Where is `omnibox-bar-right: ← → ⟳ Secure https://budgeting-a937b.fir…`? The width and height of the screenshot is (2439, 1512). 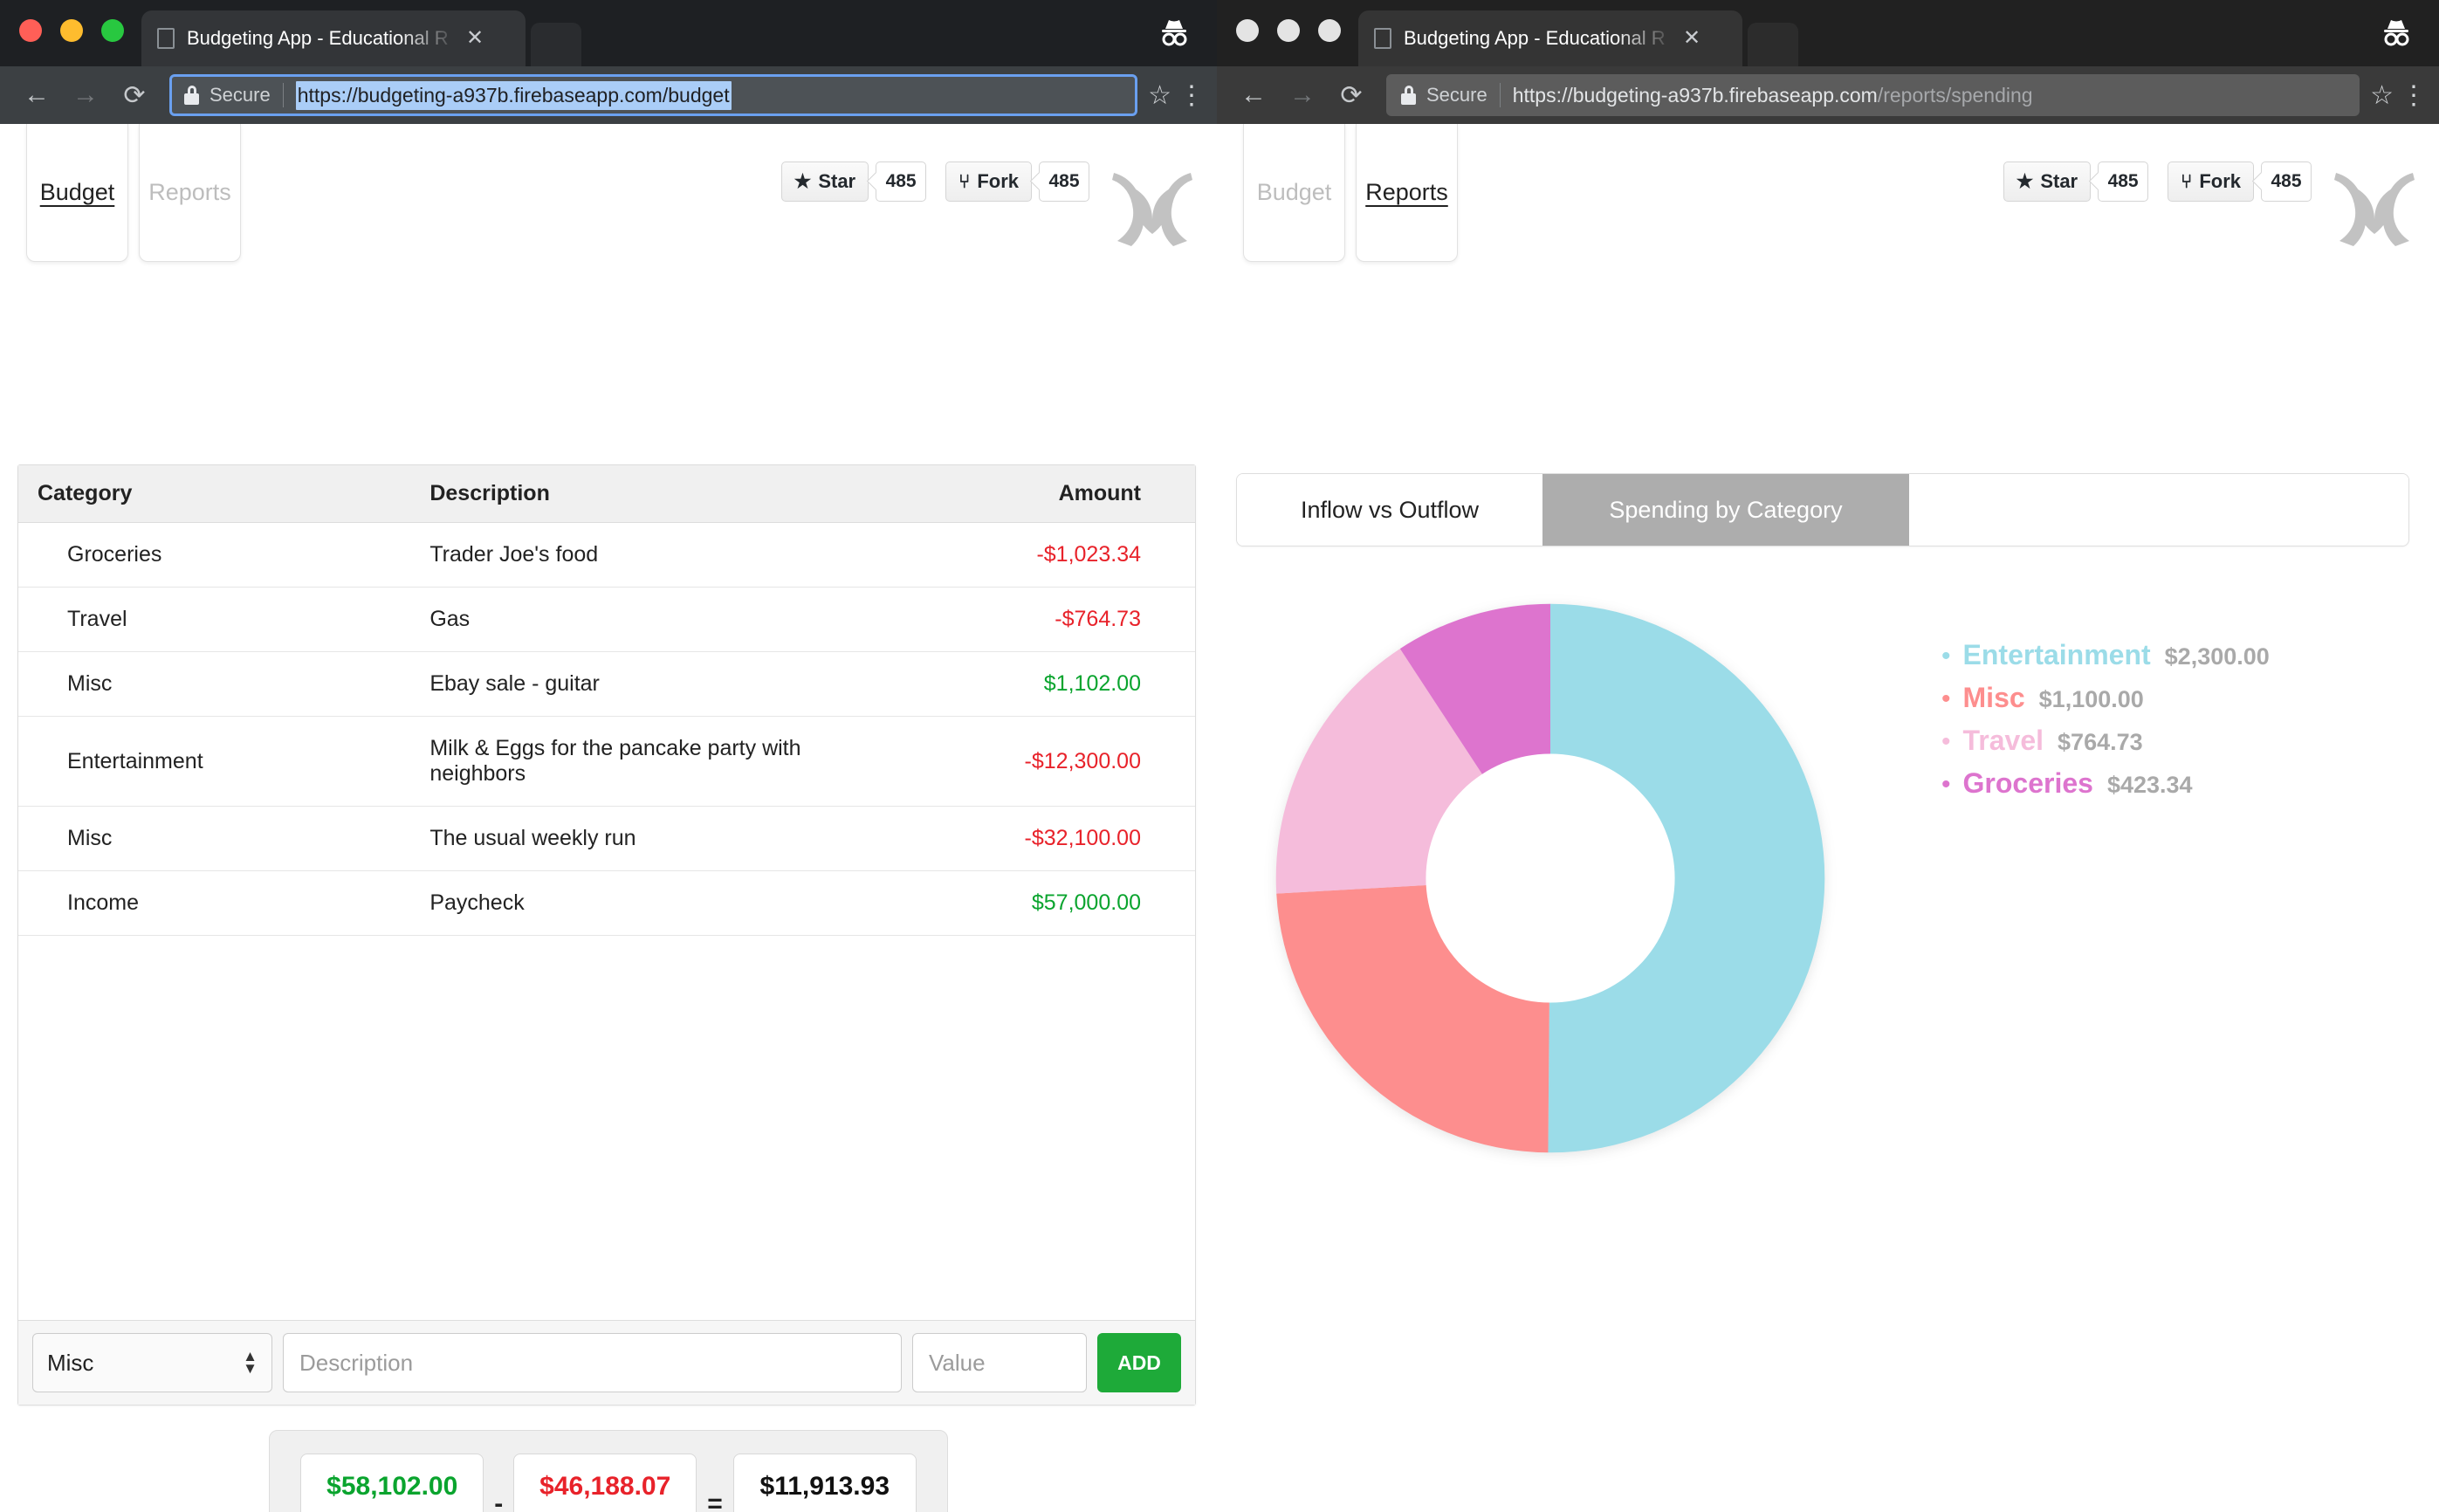 omnibox-bar-right: ← → ⟳ Secure https://budgeting-a937b.fir… is located at coordinates (1828, 95).